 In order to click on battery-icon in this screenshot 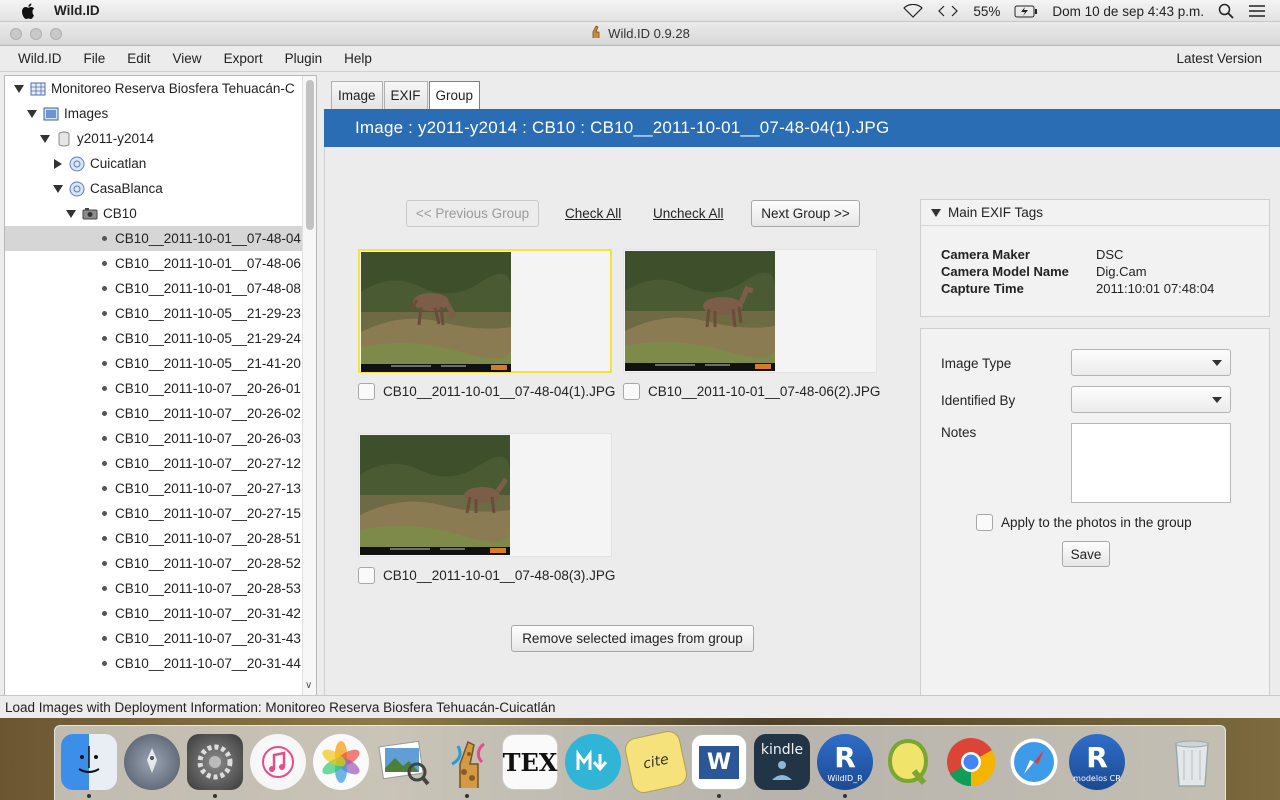, I will do `click(1026, 11)`.